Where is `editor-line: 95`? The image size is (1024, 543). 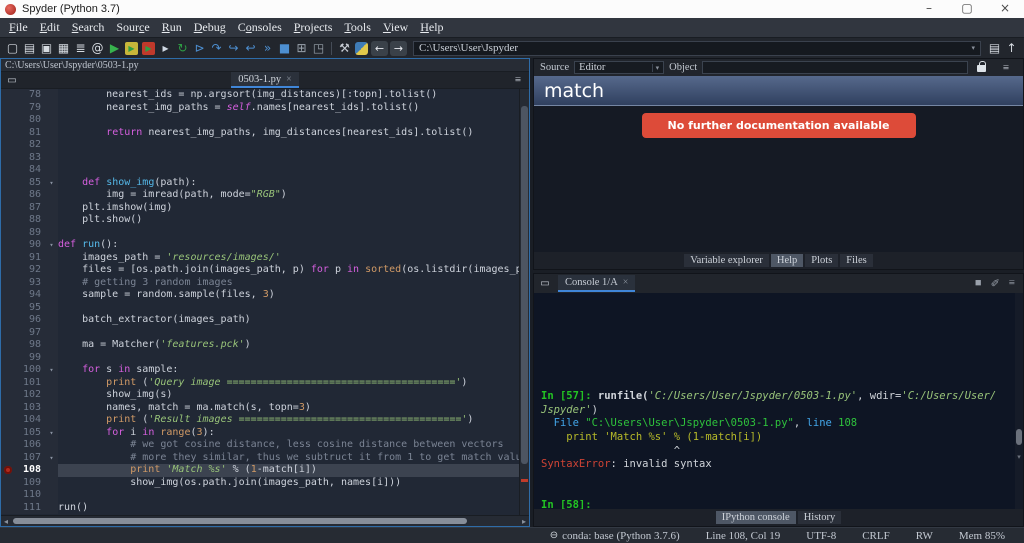
editor-line: 95 is located at coordinates (260, 307).